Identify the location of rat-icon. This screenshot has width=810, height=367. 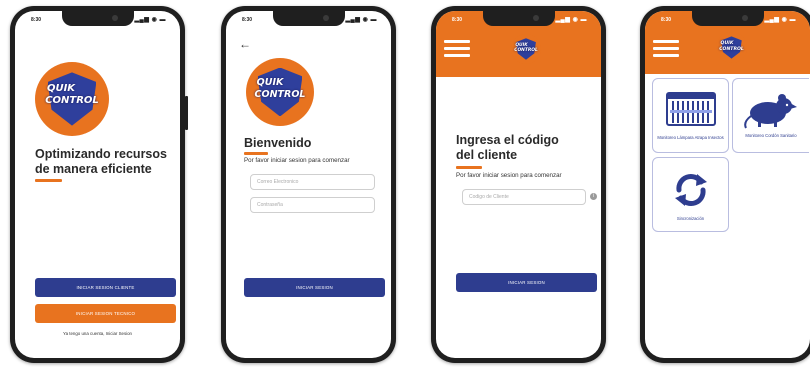
(770, 111).